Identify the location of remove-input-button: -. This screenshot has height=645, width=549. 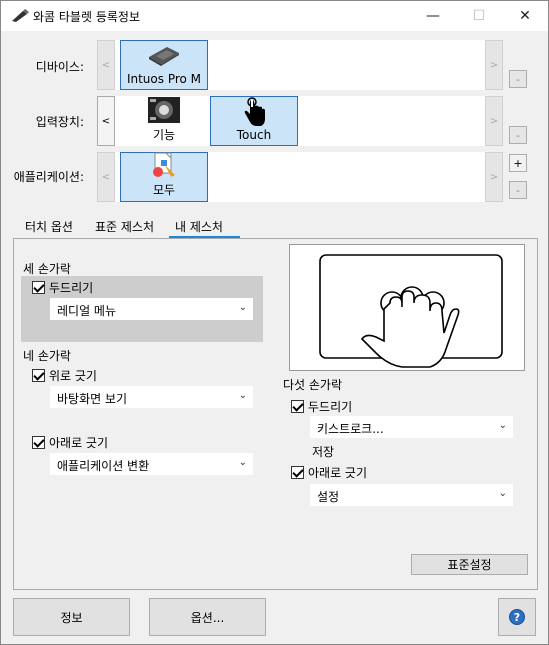
(518, 135).